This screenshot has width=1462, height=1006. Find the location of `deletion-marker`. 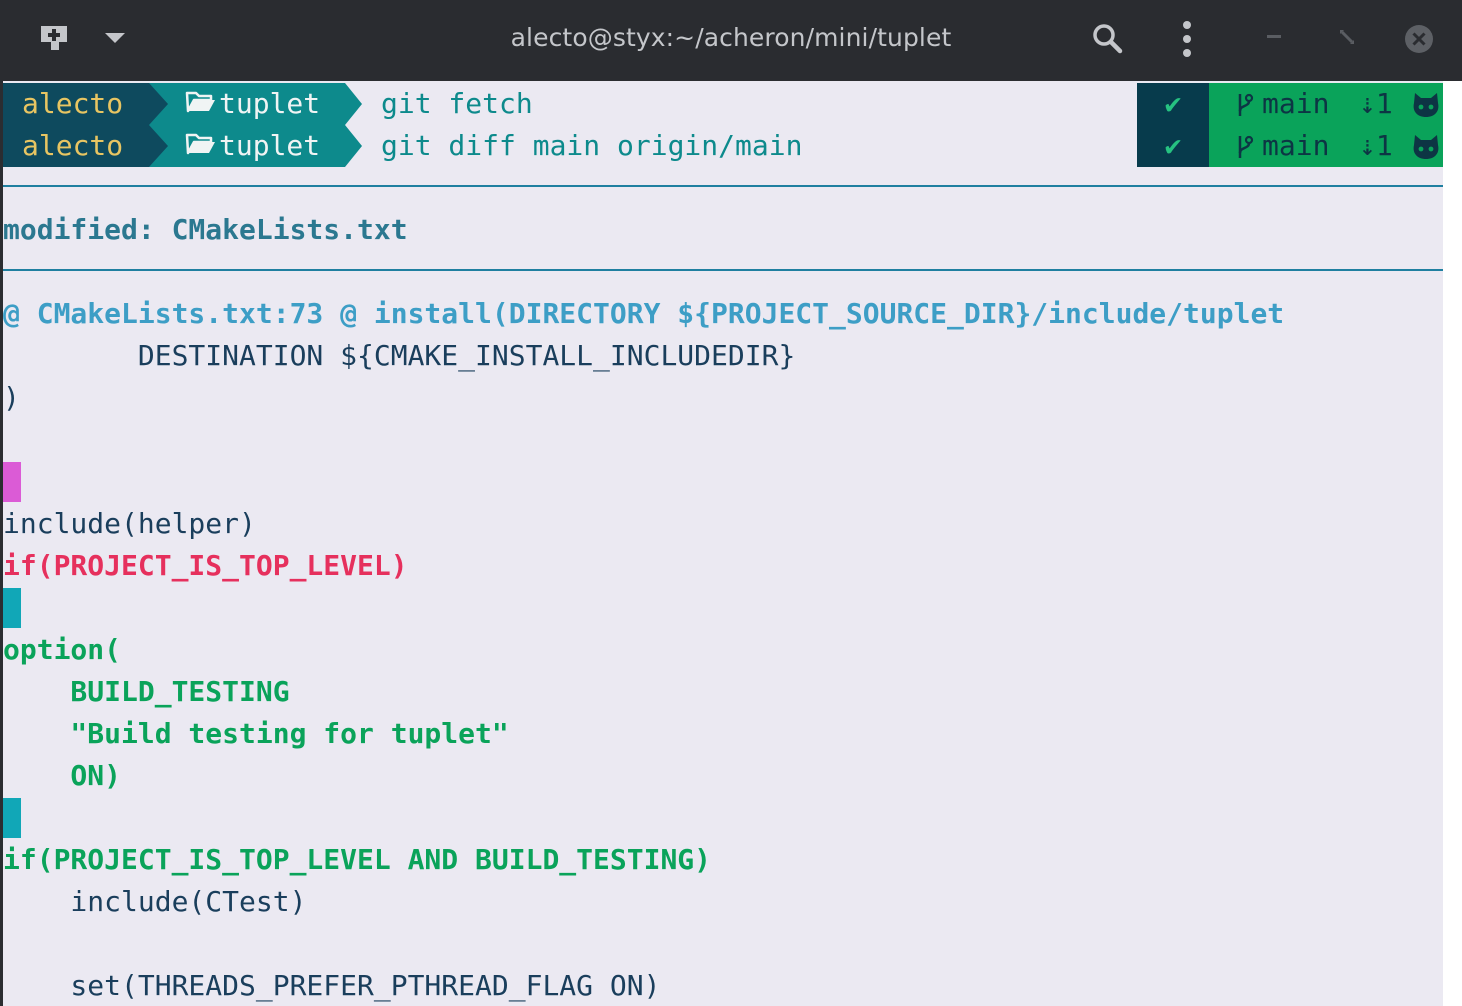

deletion-marker is located at coordinates (12, 482).